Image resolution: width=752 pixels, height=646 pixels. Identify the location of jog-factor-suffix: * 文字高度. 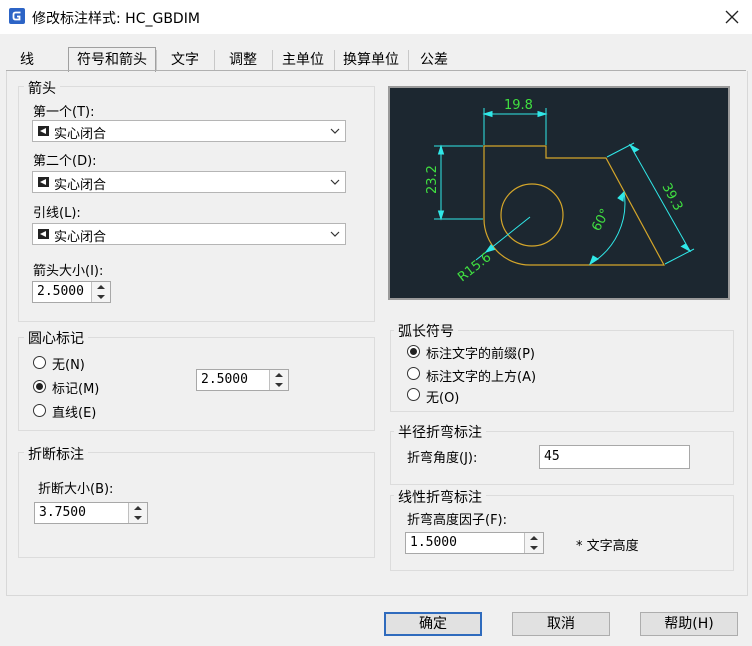
(607, 546).